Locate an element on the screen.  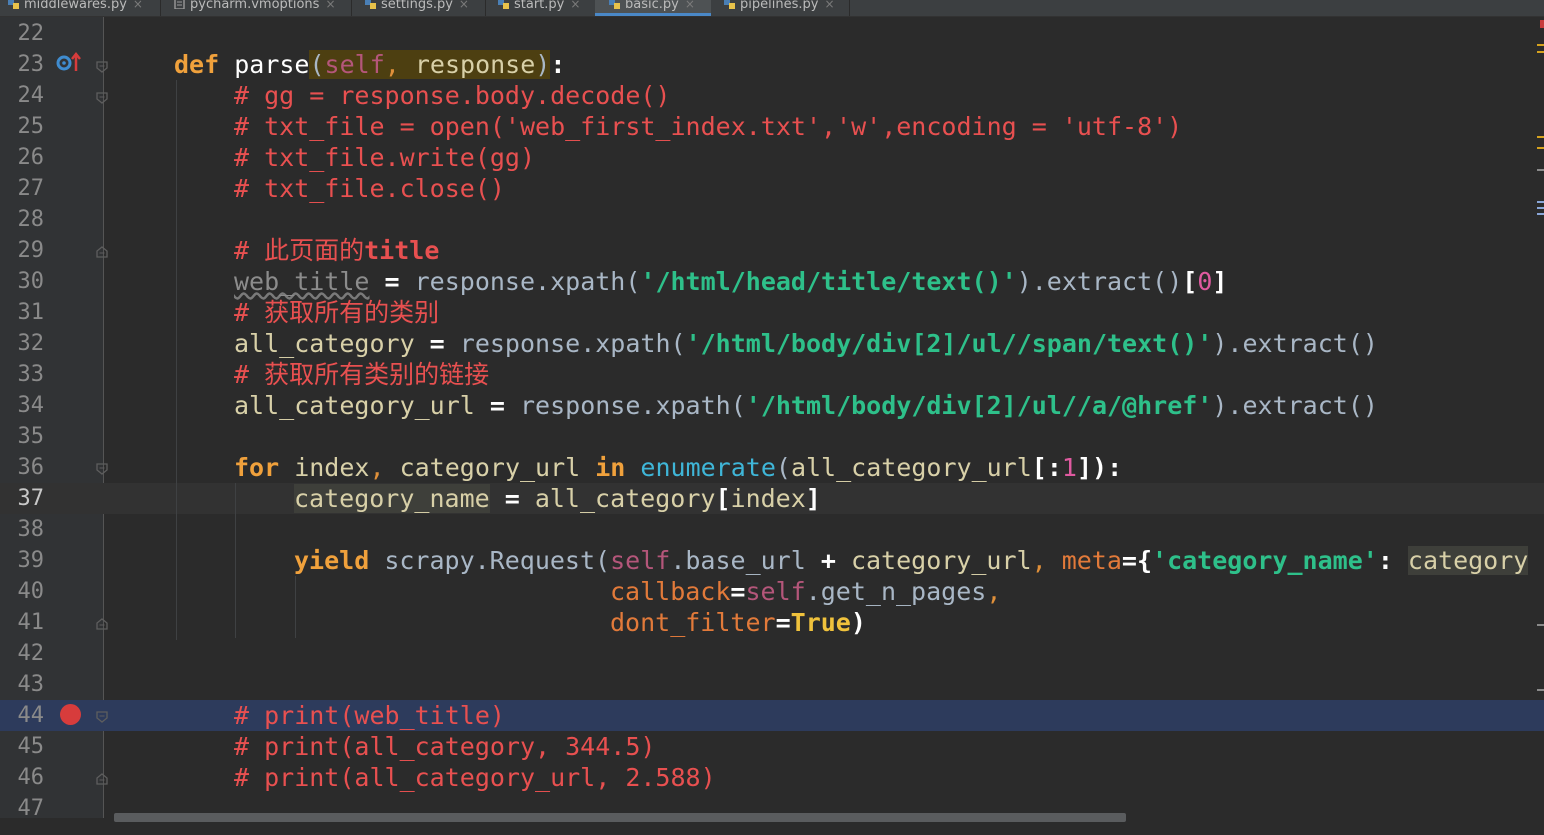
tab-label: start.py is located at coordinates (539, 6).